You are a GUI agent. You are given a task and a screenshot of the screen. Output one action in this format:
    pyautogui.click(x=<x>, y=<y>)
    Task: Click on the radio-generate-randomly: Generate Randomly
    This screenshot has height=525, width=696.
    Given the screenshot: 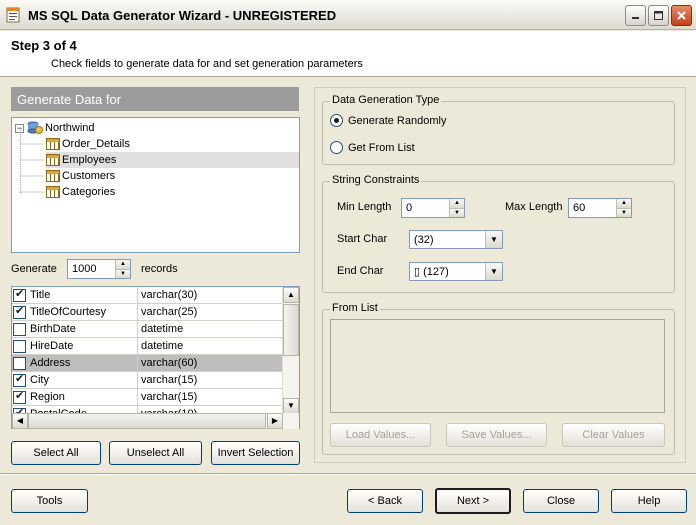 What is the action you would take?
    pyautogui.click(x=388, y=120)
    